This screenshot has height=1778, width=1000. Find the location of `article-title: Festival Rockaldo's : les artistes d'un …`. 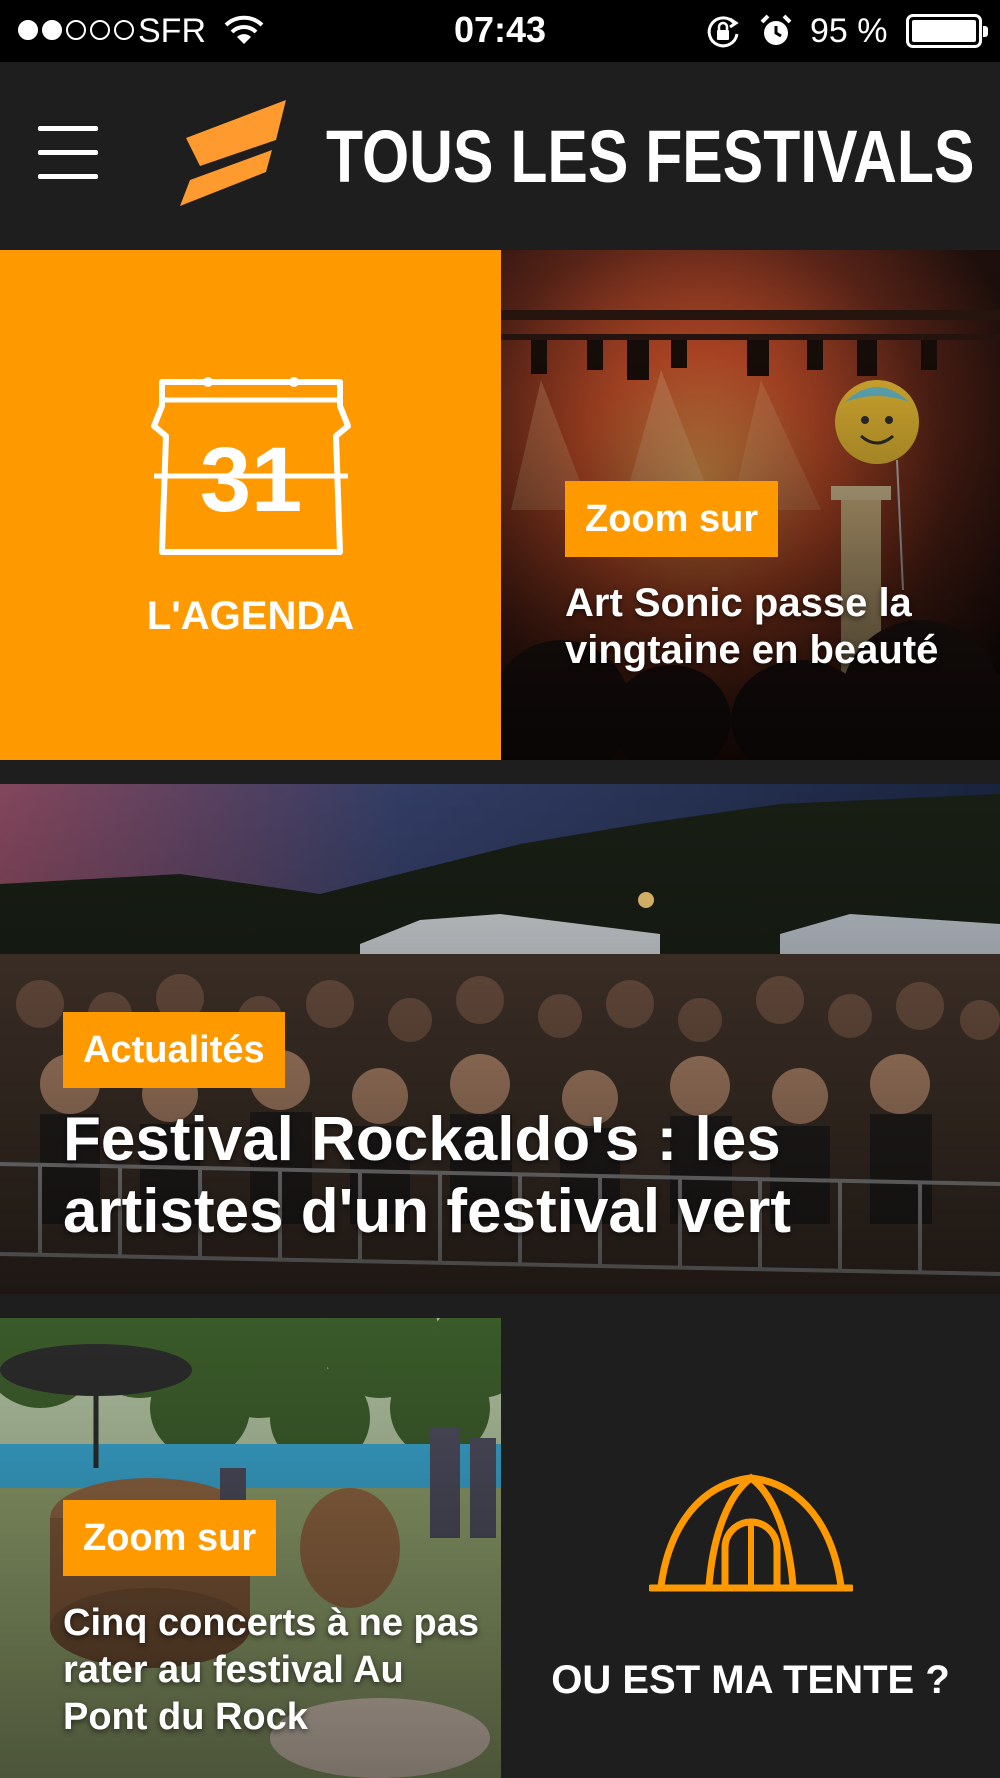

article-title: Festival Rockaldo's : les artistes d'un … is located at coordinates (427, 1175).